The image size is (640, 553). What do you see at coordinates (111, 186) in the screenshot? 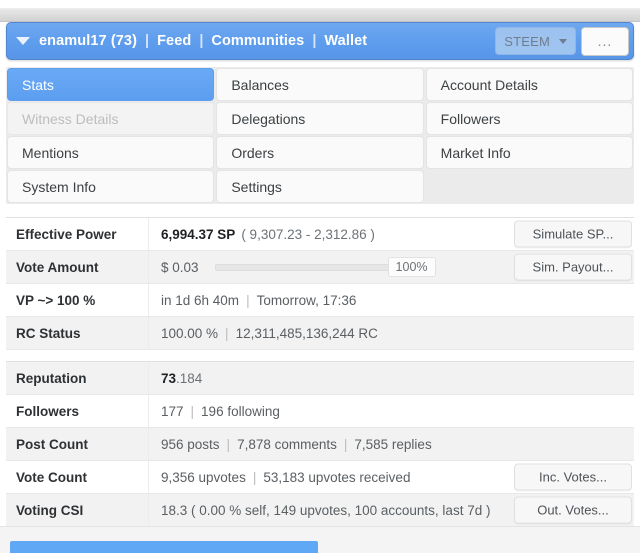
I see `tab-system-info: System Info` at bounding box center [111, 186].